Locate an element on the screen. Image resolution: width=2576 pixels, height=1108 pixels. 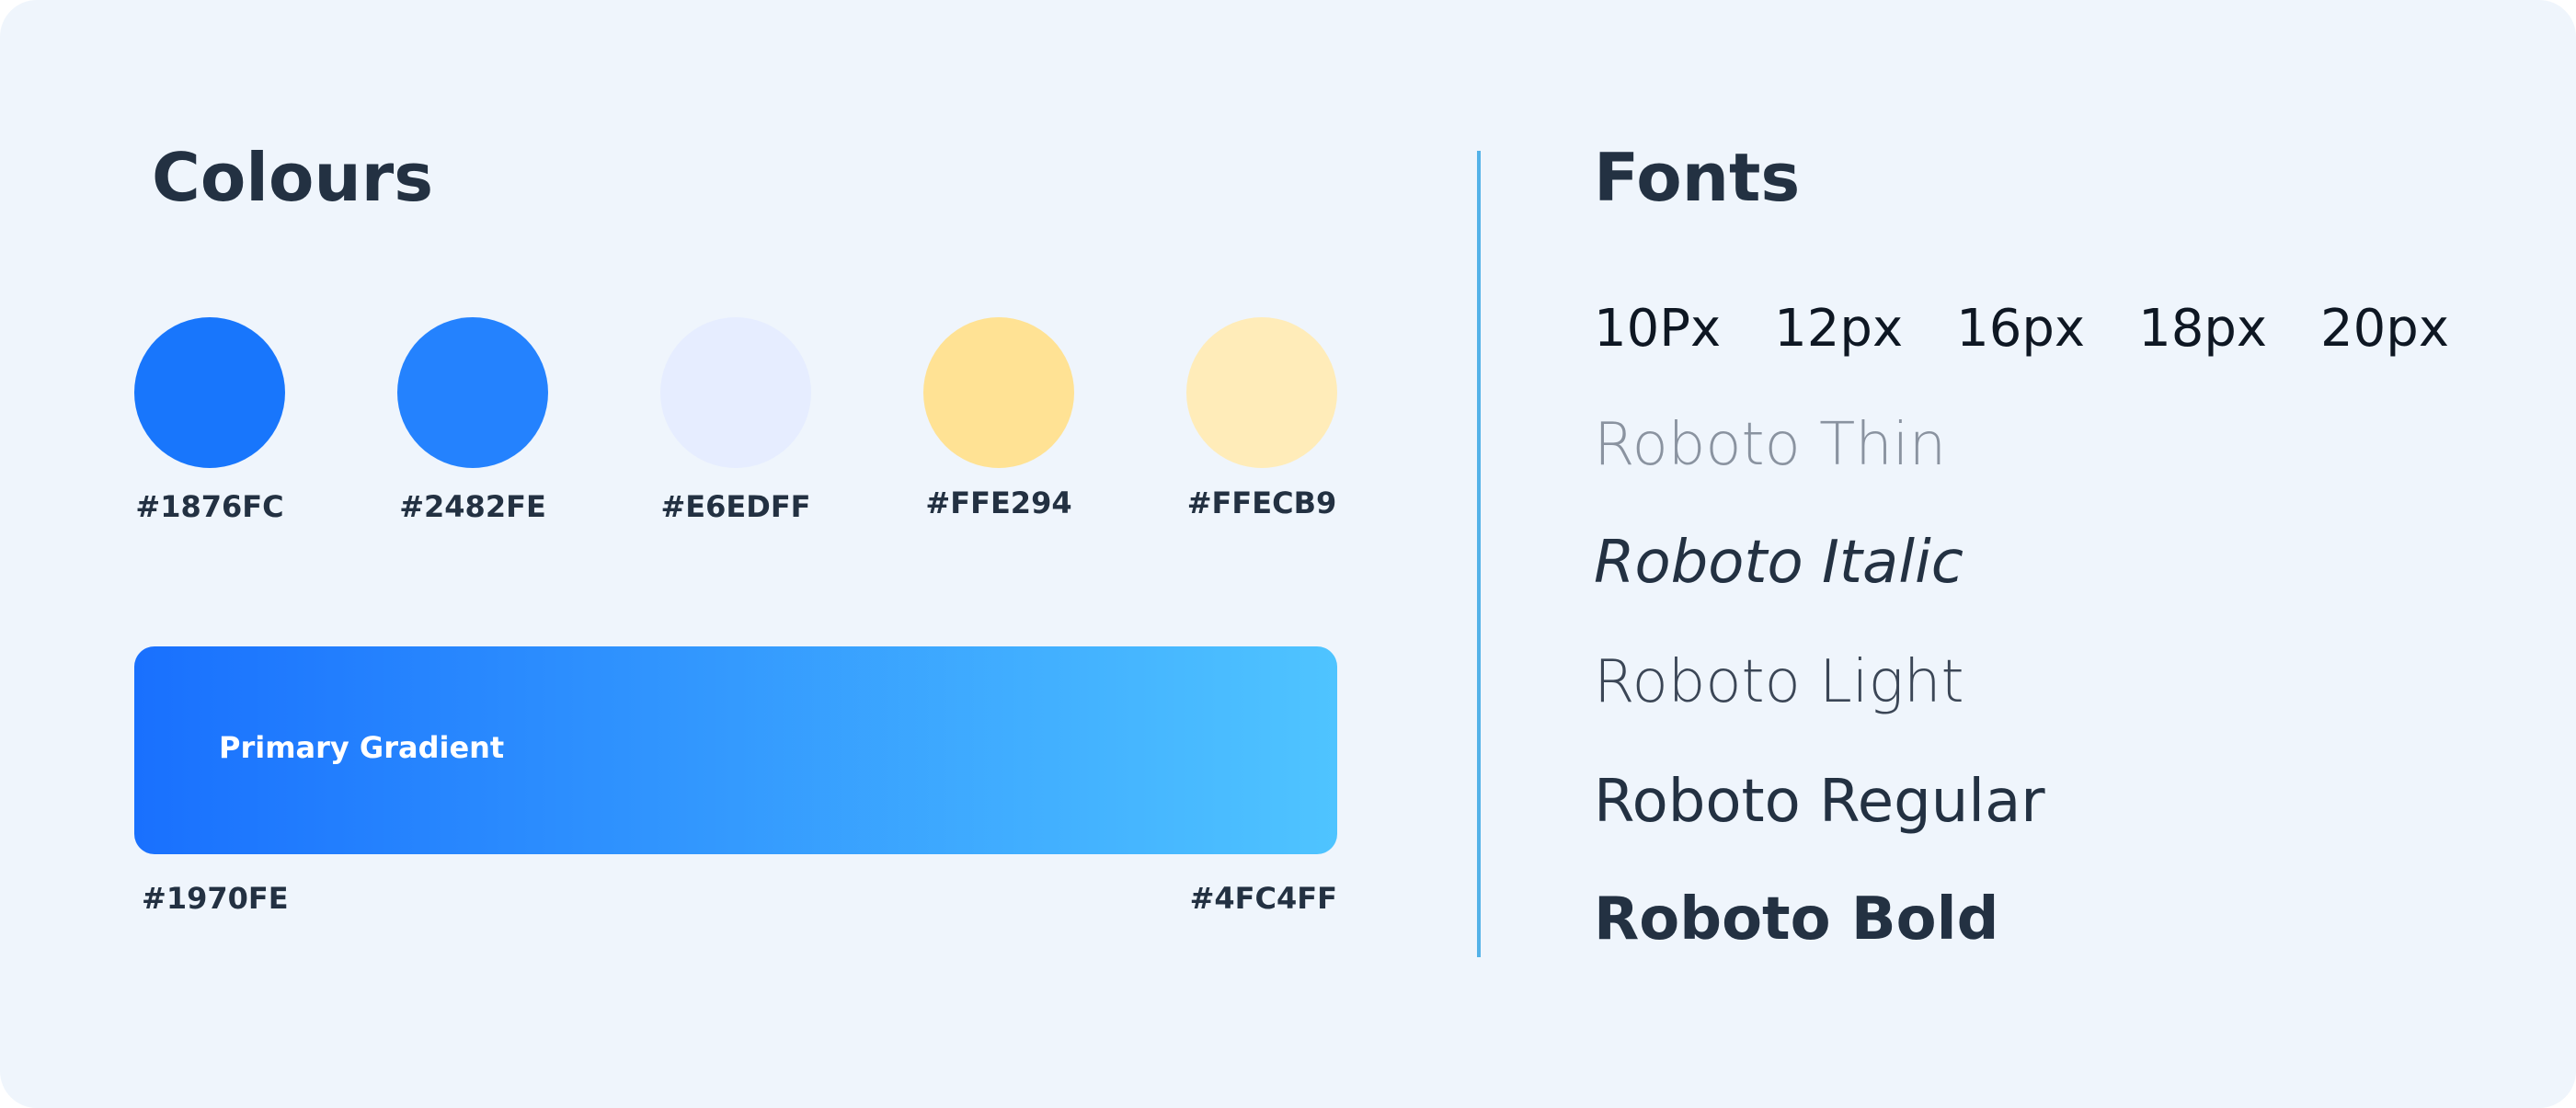
swatch-label-4: #FFE294 is located at coordinates (999, 502).